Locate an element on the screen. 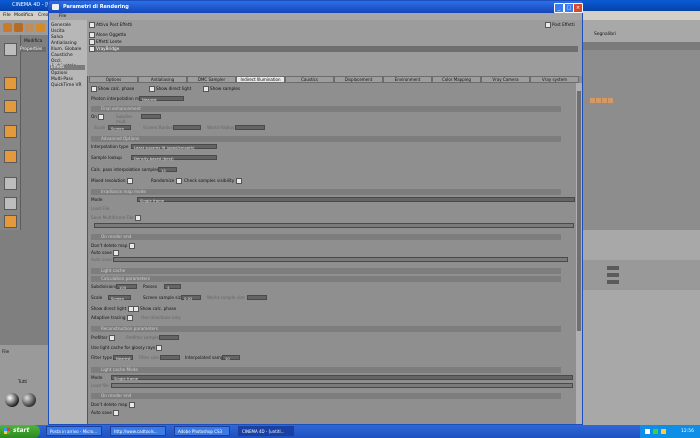 This screenshot has width=700, height=438. world-radius-field is located at coordinates (250, 127).